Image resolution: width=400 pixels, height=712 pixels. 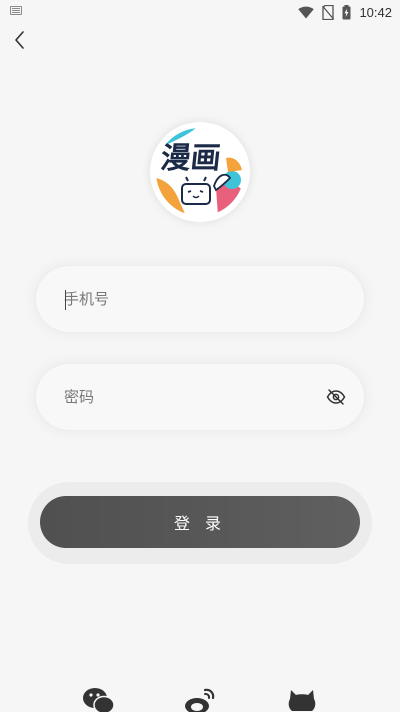 I want to click on chevron-left-icon, so click(x=19, y=40).